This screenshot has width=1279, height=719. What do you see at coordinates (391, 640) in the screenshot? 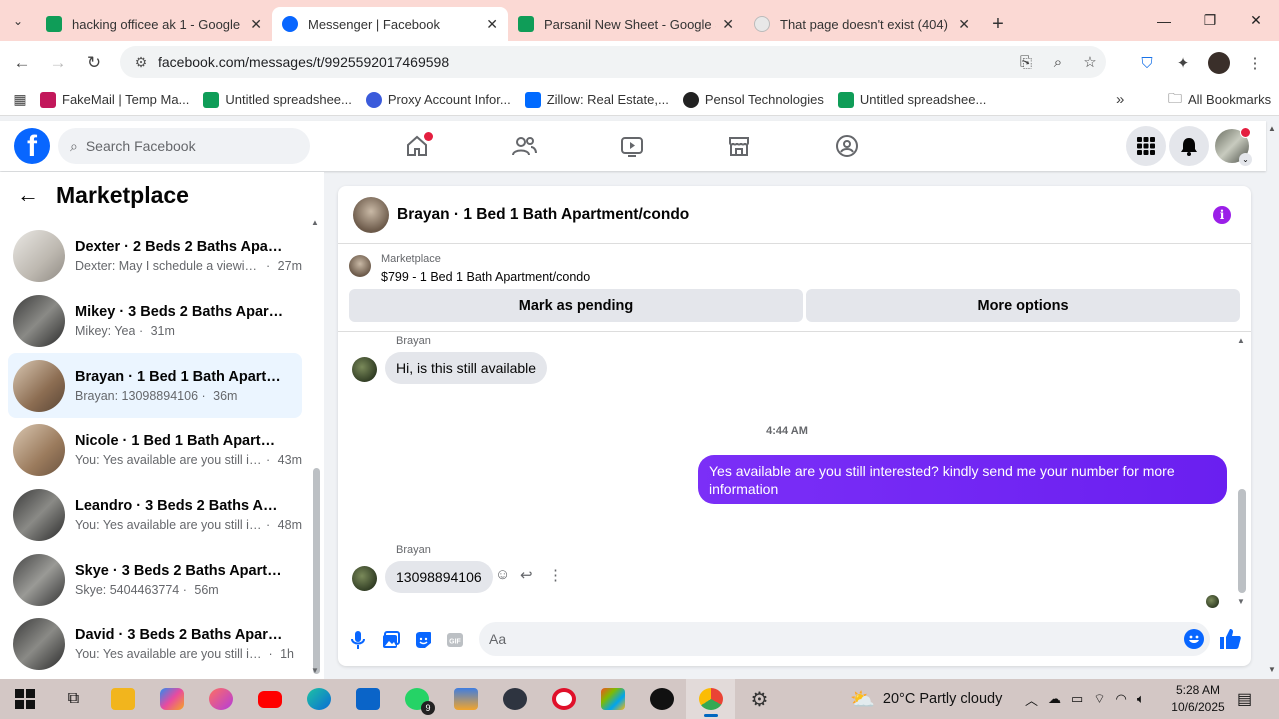
I see `photo-icon` at bounding box center [391, 640].